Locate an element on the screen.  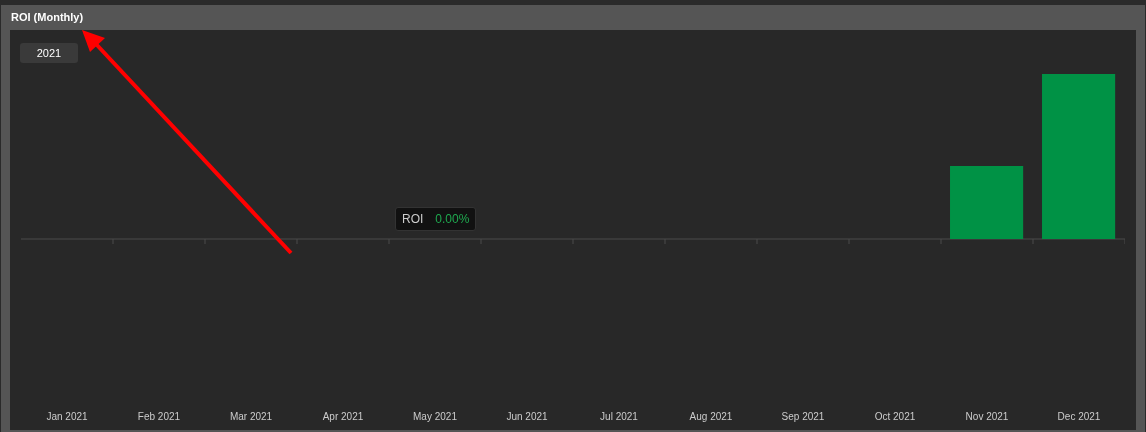
month-label: Aug 2021 is located at coordinates (711, 417).